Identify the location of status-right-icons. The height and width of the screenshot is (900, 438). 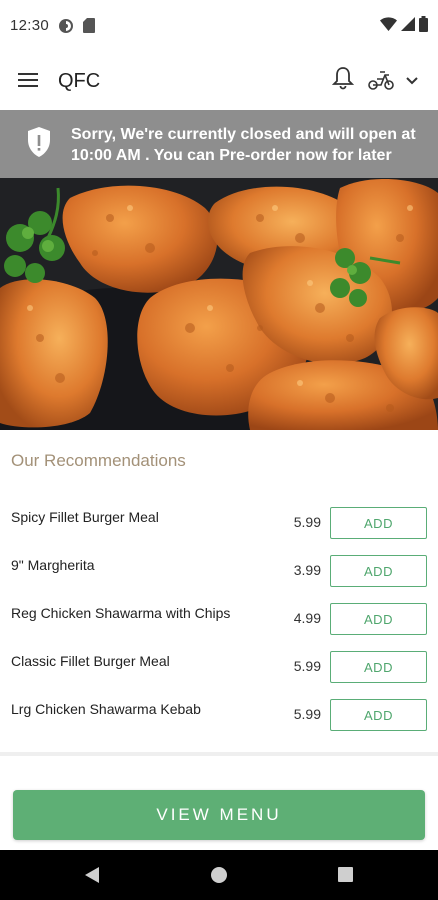
(404, 26).